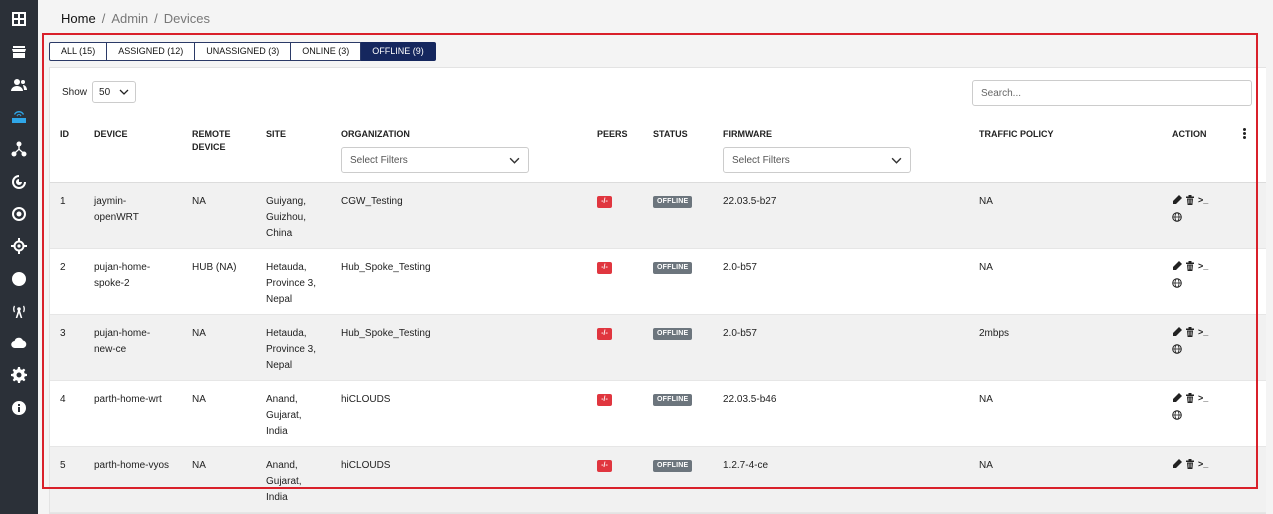  I want to click on location-icon, so click(19, 246).